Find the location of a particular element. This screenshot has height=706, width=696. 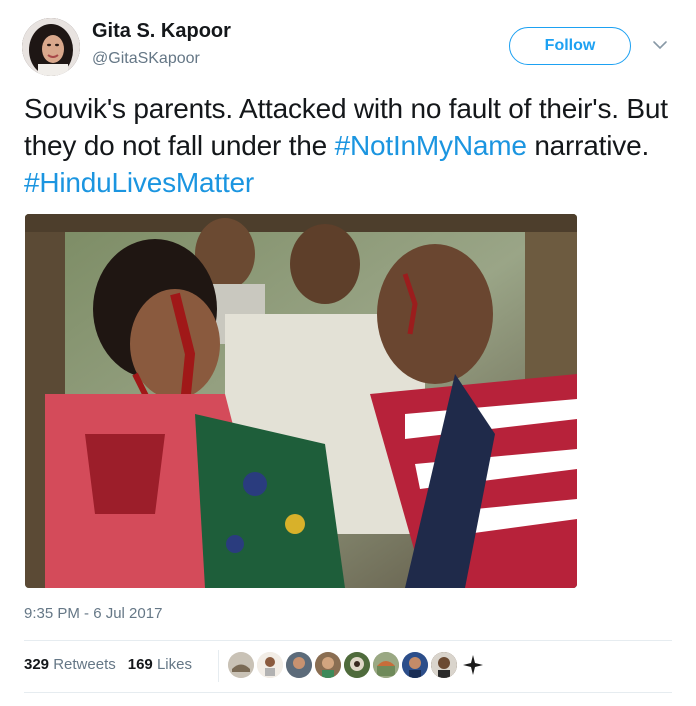

retweets-label: Retweets is located at coordinates (84, 664).